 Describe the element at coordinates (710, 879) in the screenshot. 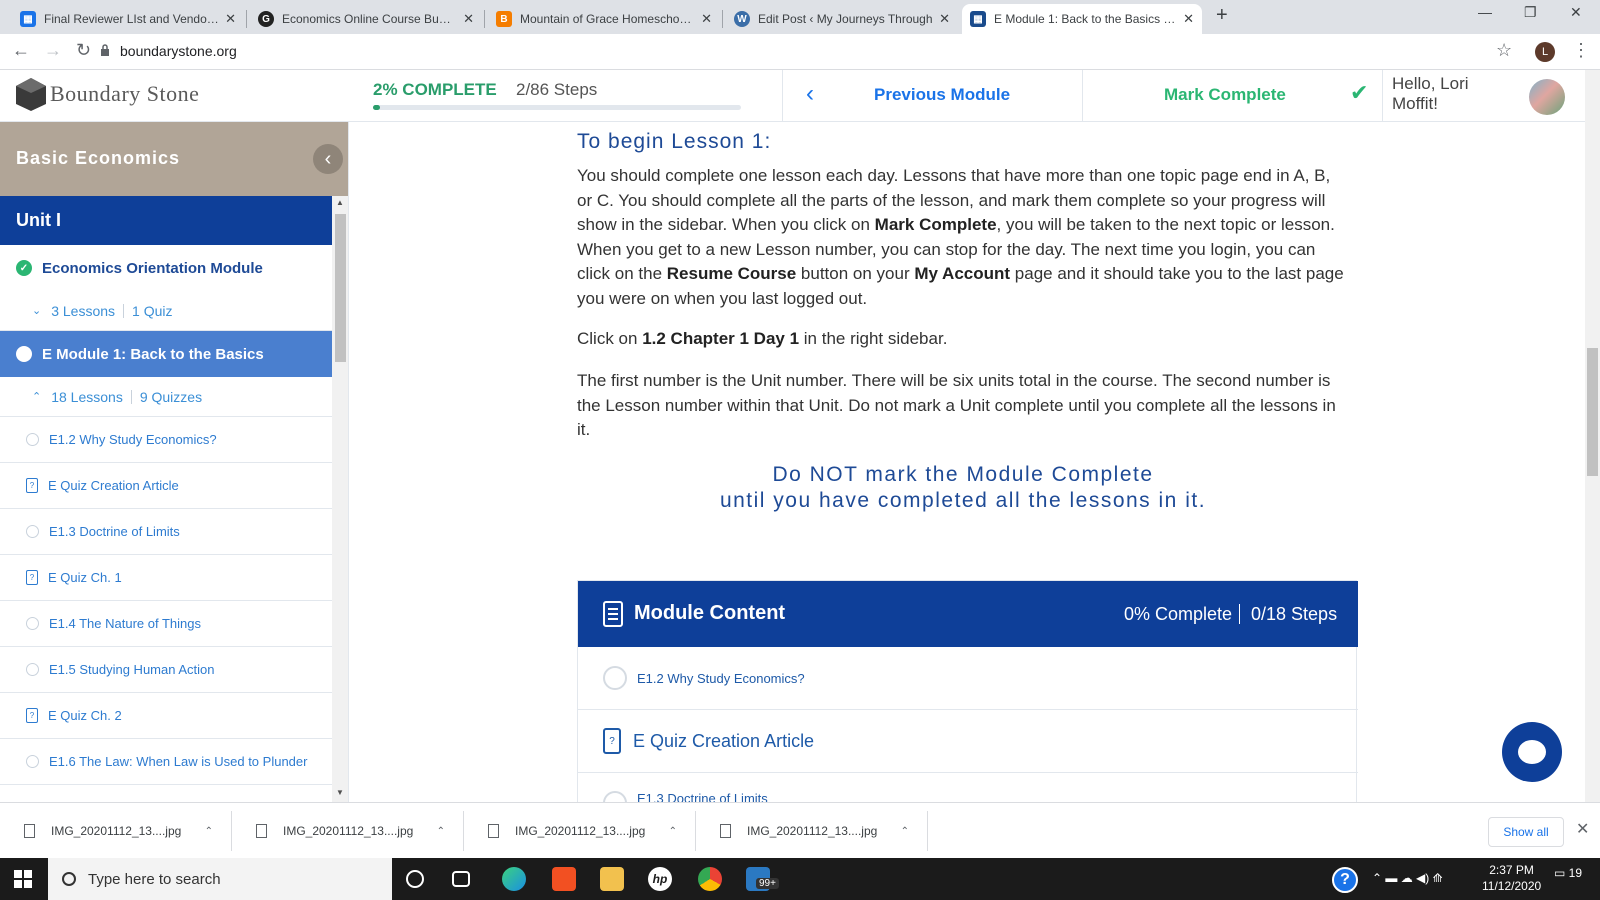

I see `chrome-icon` at that location.